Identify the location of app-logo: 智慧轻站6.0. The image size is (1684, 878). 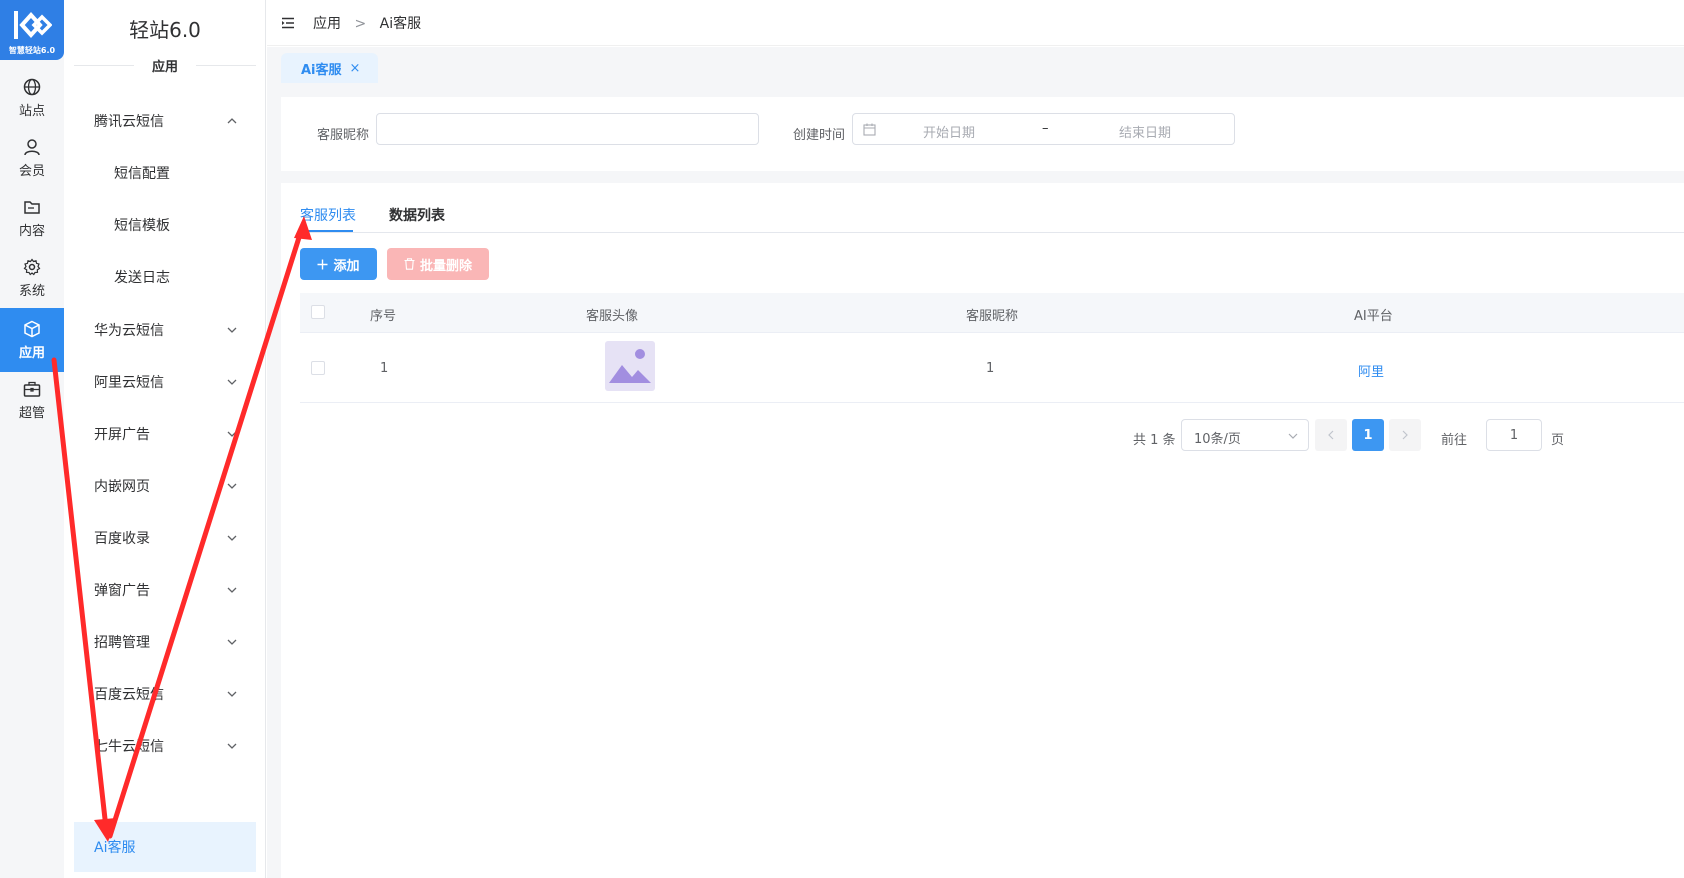
(32, 30).